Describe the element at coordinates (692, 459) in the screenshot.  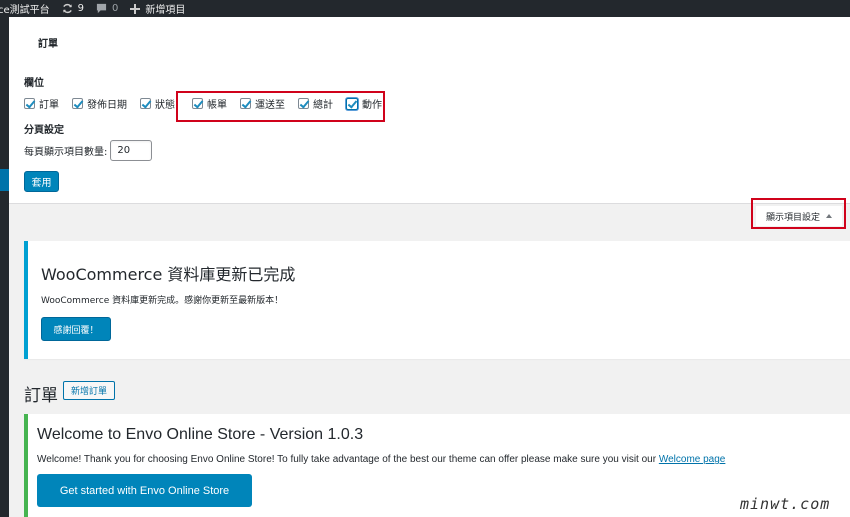
I see `welcome-page-link: Welcome page` at that location.